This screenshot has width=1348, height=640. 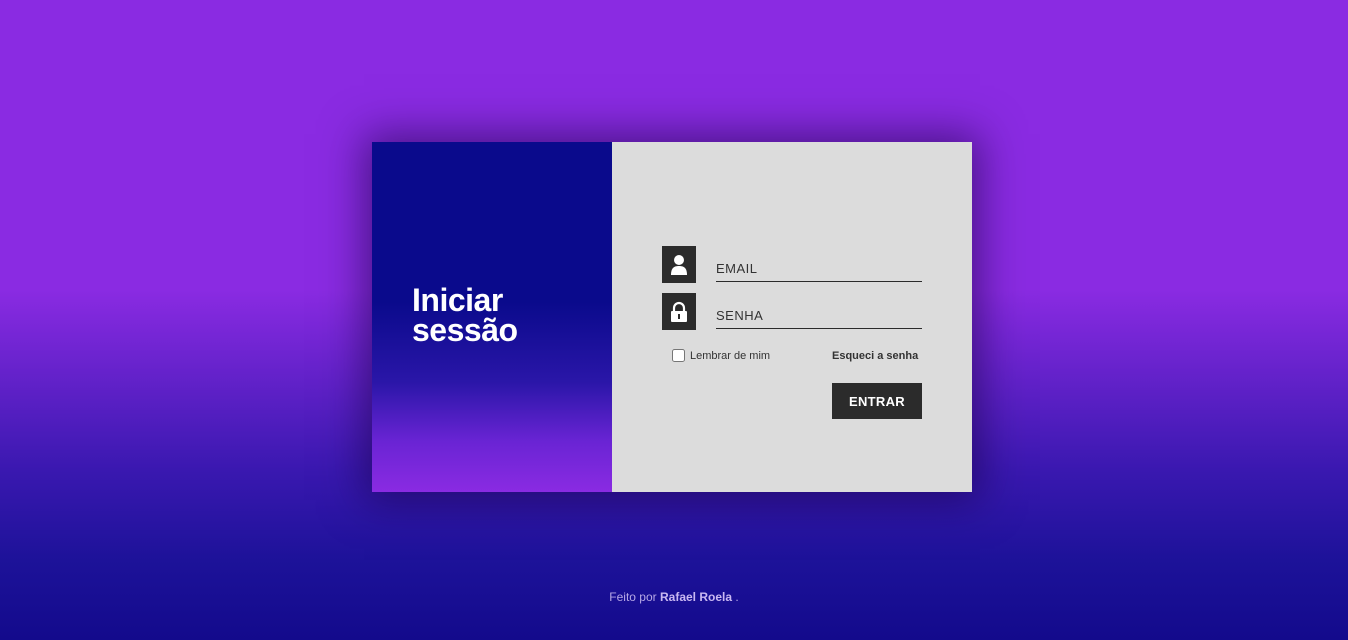 I want to click on footer-author-link: Rafael Roela, so click(x=696, y=597).